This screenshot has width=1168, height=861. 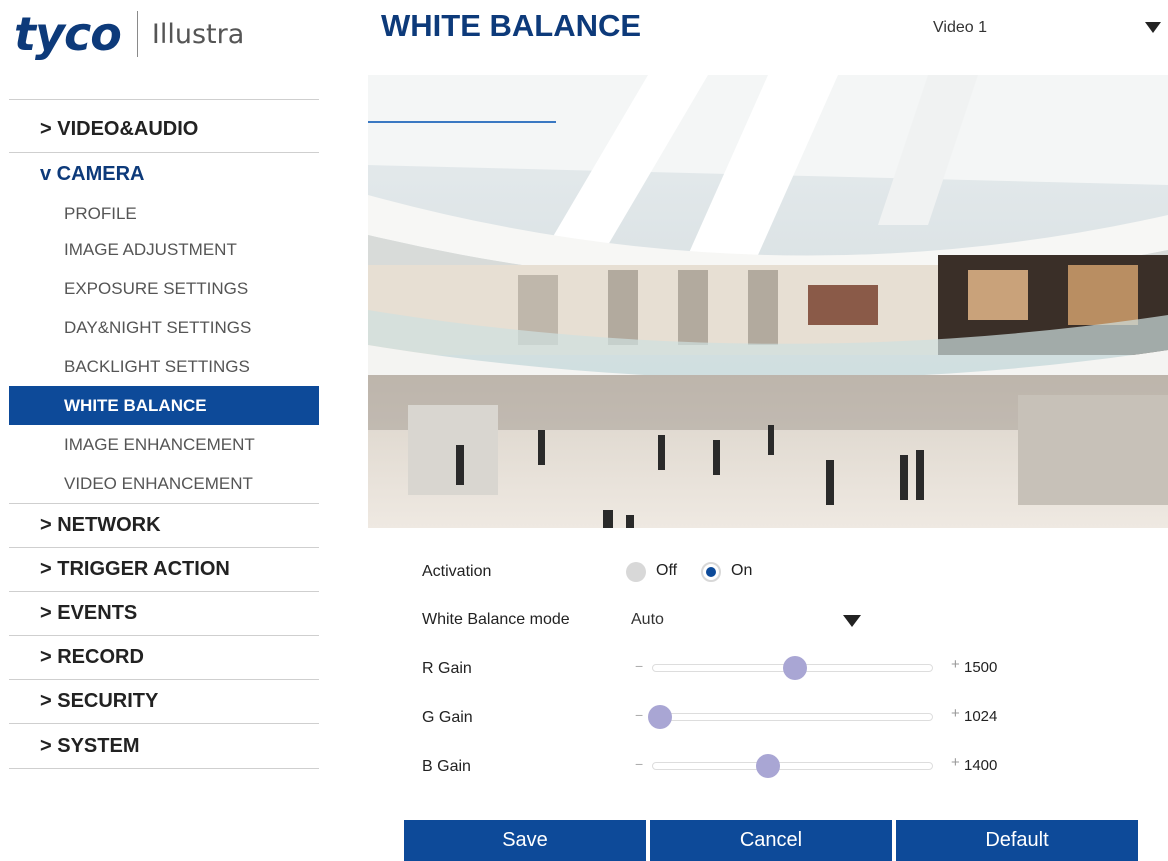 What do you see at coordinates (792, 766) in the screenshot?
I see `b-gain-slider-track` at bounding box center [792, 766].